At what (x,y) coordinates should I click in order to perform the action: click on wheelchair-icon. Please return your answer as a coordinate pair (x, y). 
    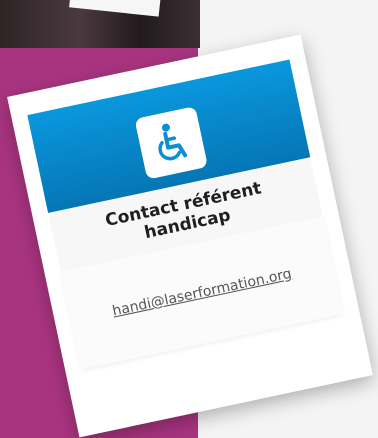
    Looking at the image, I should click on (173, 142).